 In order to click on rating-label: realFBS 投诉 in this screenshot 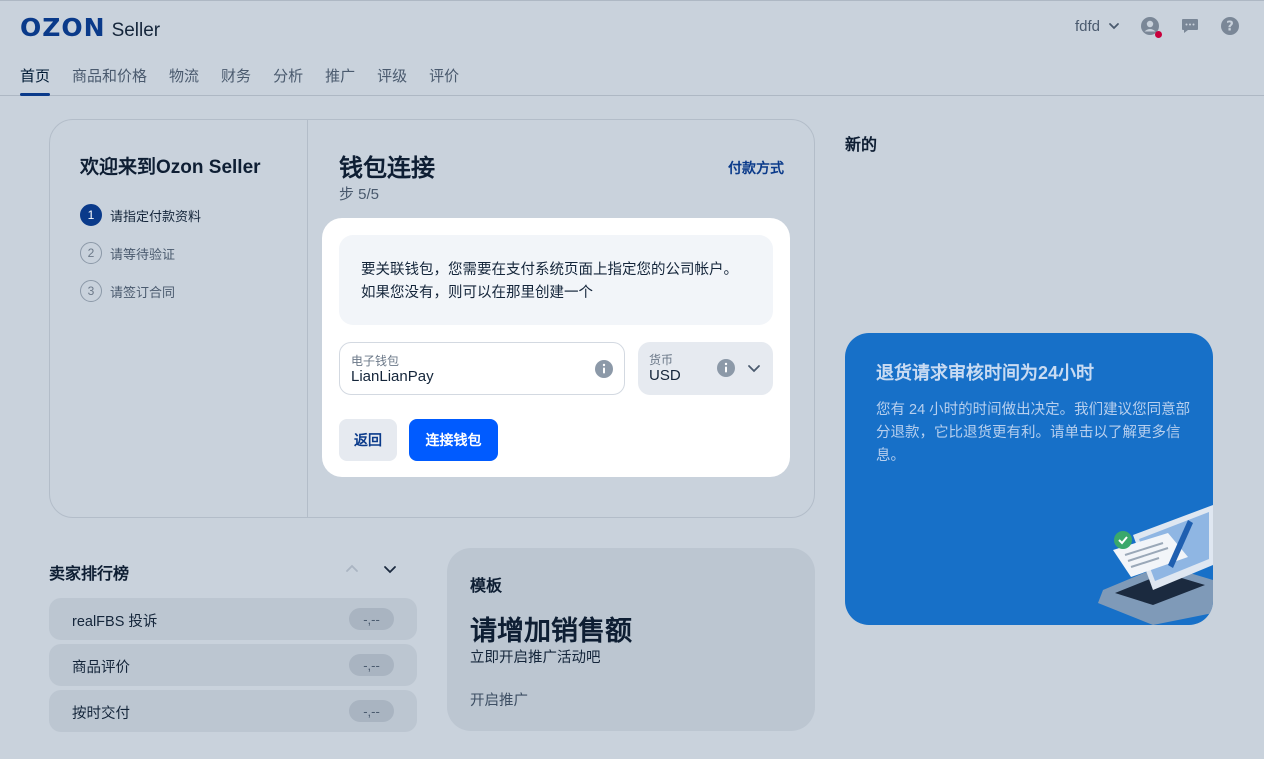, I will do `click(114, 620)`.